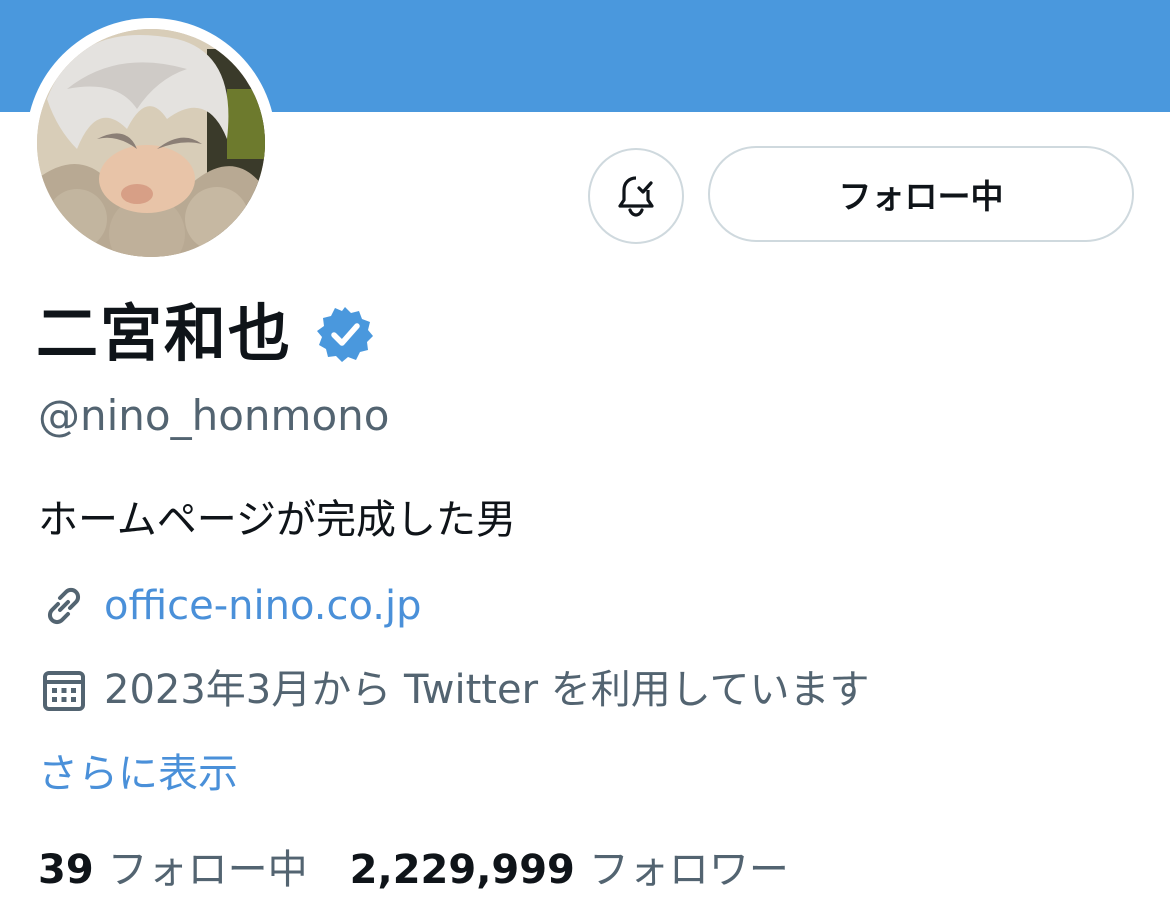  Describe the element at coordinates (138, 774) in the screenshot. I see `show-more-link: さらに表示` at that location.